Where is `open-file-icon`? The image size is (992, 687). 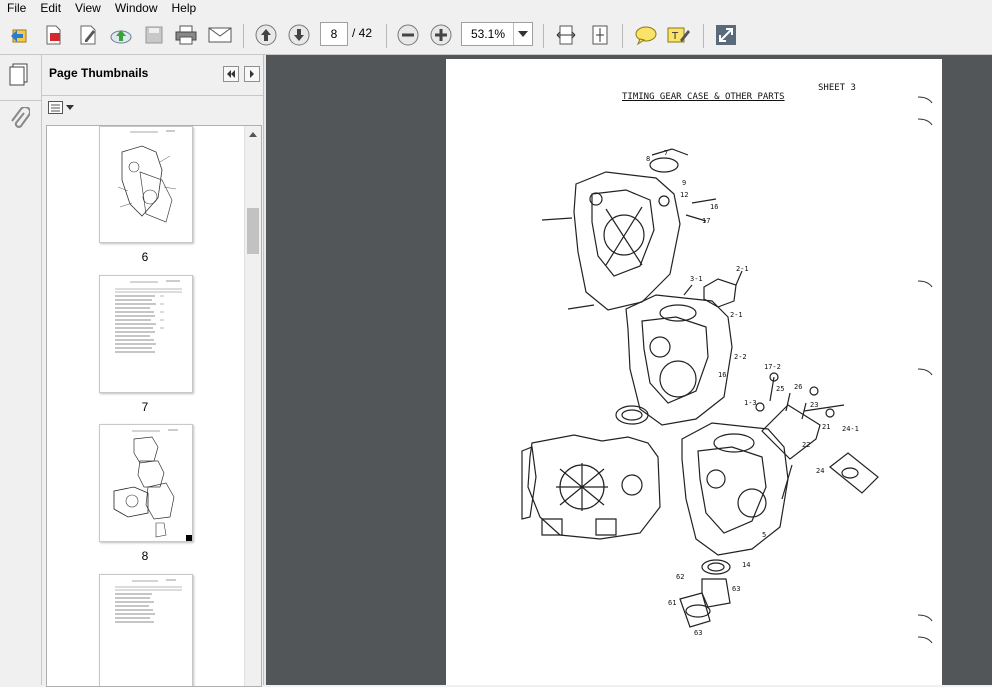 open-file-icon is located at coordinates (20, 35).